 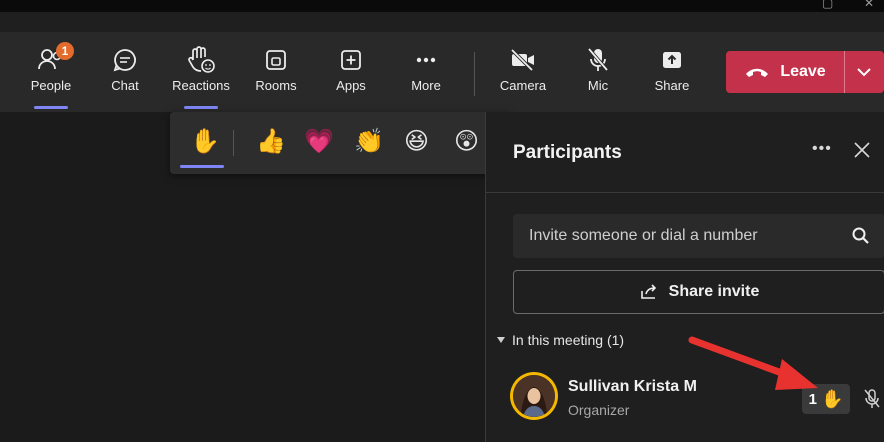 I want to click on avatar, so click(x=534, y=396).